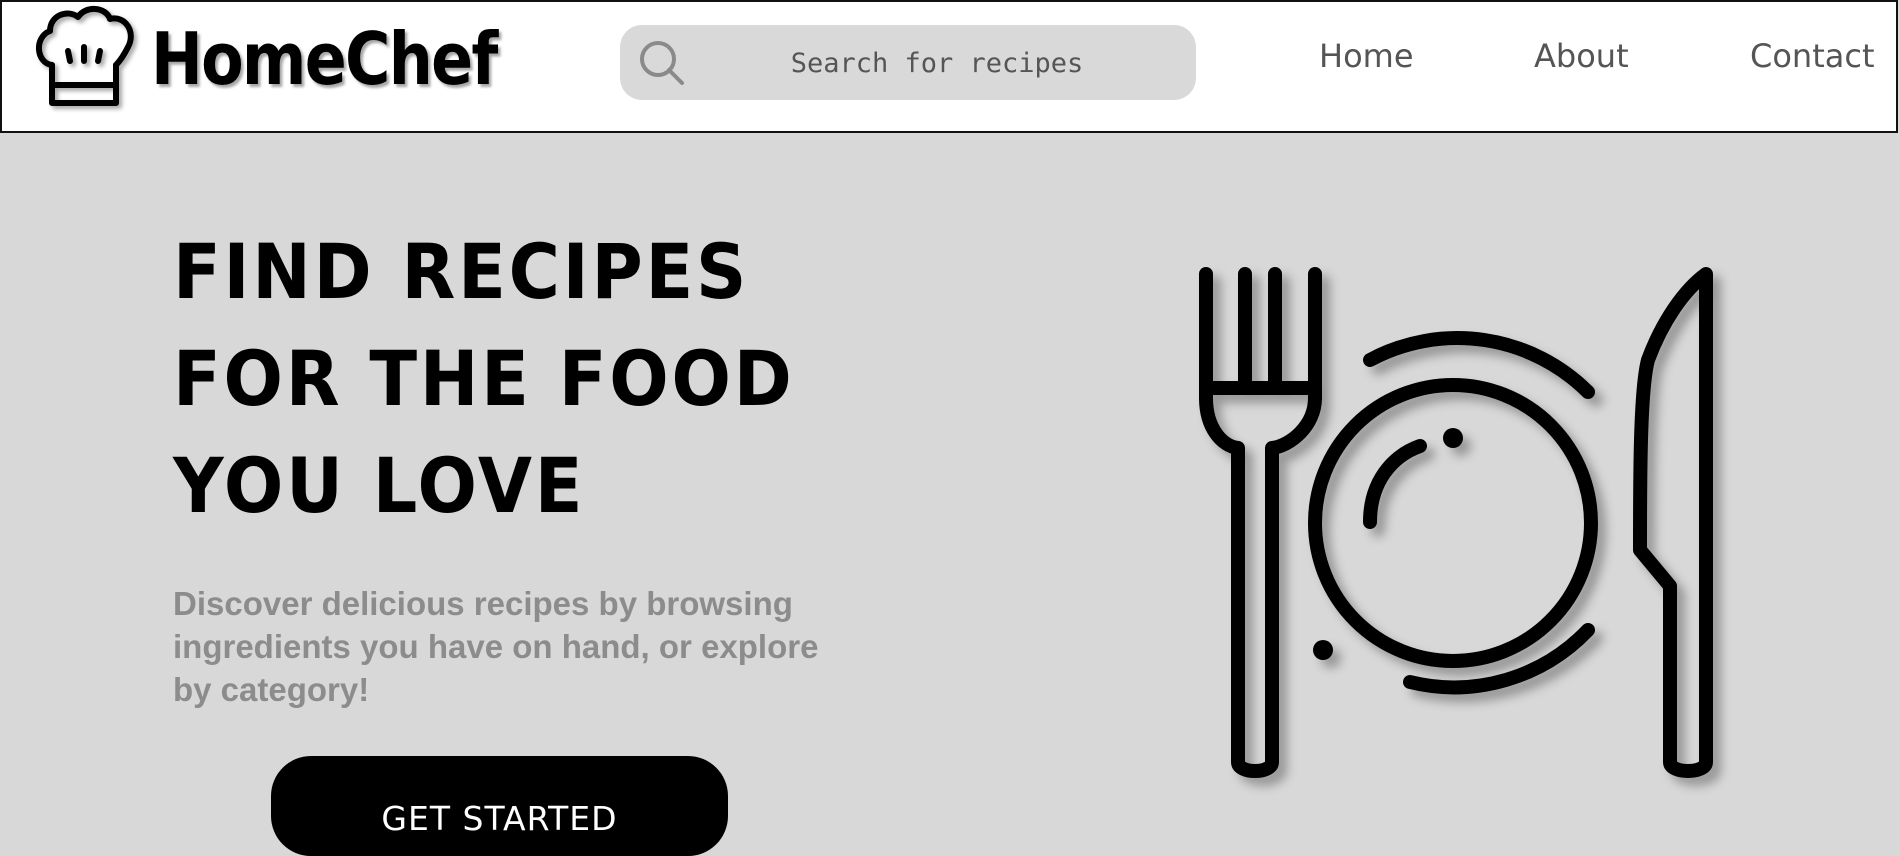 The height and width of the screenshot is (856, 1900). I want to click on hero-title-line: FIND RECIPES, so click(461, 271).